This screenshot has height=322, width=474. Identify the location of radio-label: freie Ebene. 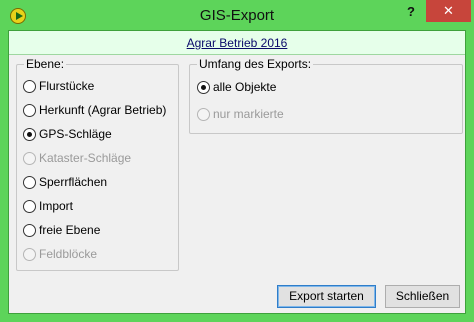
(70, 230).